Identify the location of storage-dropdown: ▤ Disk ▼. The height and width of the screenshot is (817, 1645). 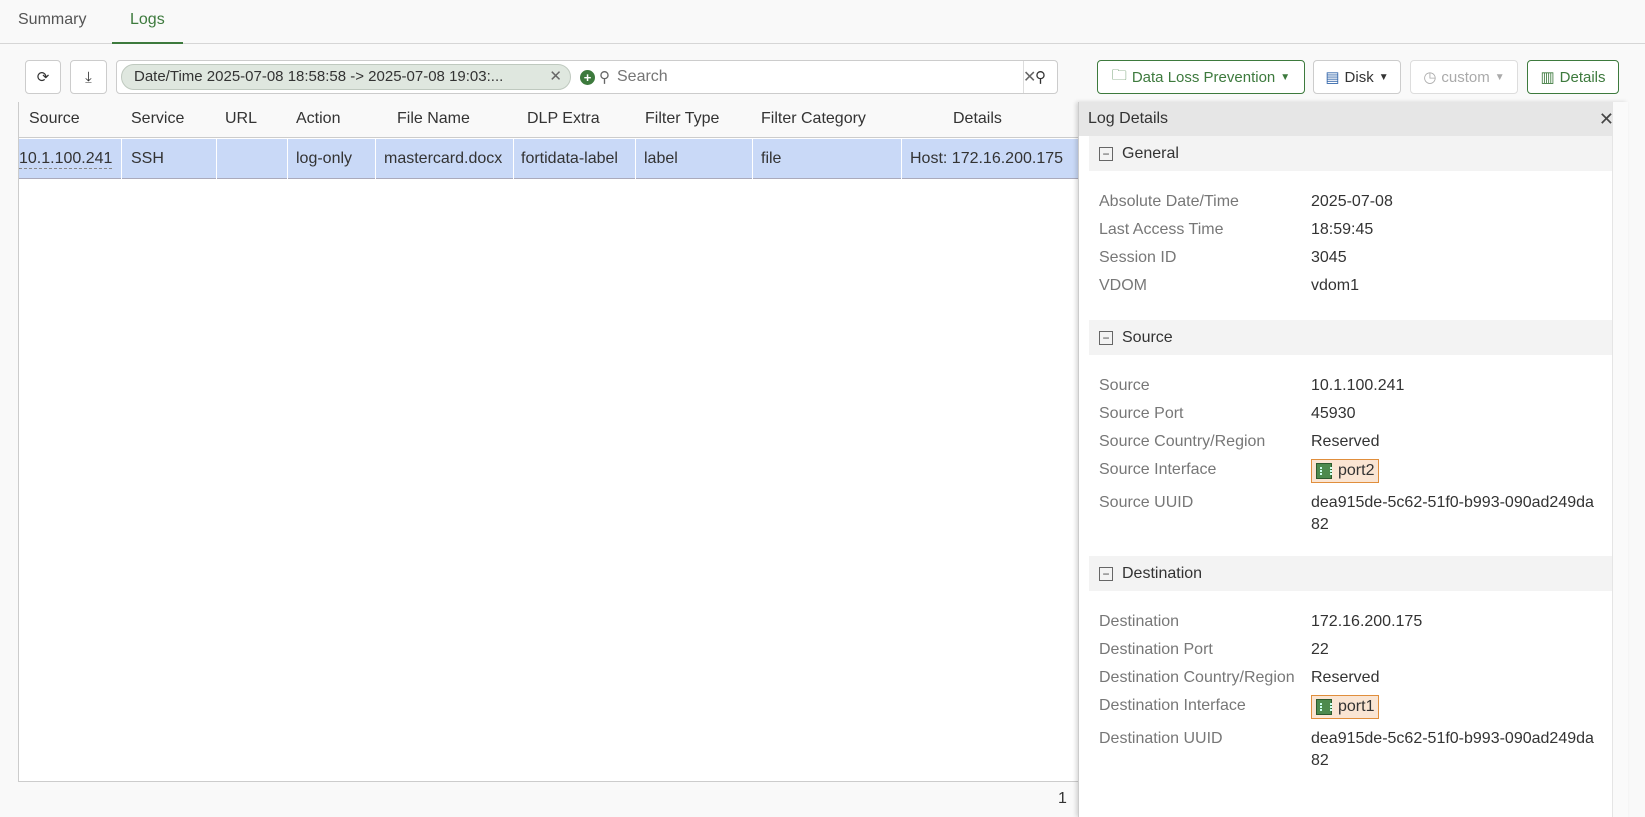
(1357, 77).